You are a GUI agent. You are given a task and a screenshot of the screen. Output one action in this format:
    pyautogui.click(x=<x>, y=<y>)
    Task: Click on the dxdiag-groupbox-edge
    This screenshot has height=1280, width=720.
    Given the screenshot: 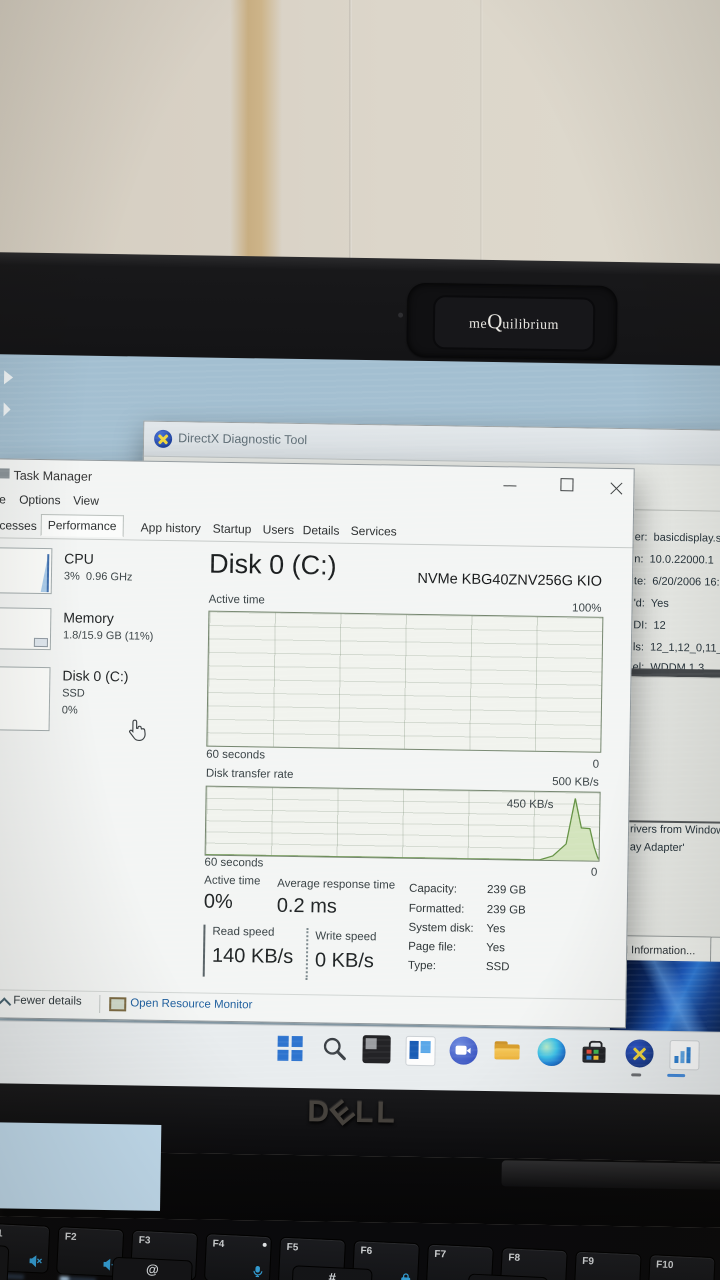 What is the action you would take?
    pyautogui.click(x=677, y=511)
    